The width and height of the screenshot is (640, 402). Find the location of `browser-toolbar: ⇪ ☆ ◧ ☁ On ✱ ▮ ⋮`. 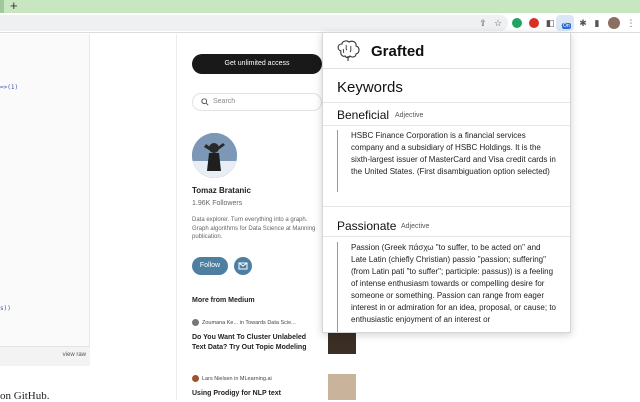

browser-toolbar: ⇪ ☆ ◧ ☁ On ✱ ▮ ⋮ is located at coordinates (320, 23).